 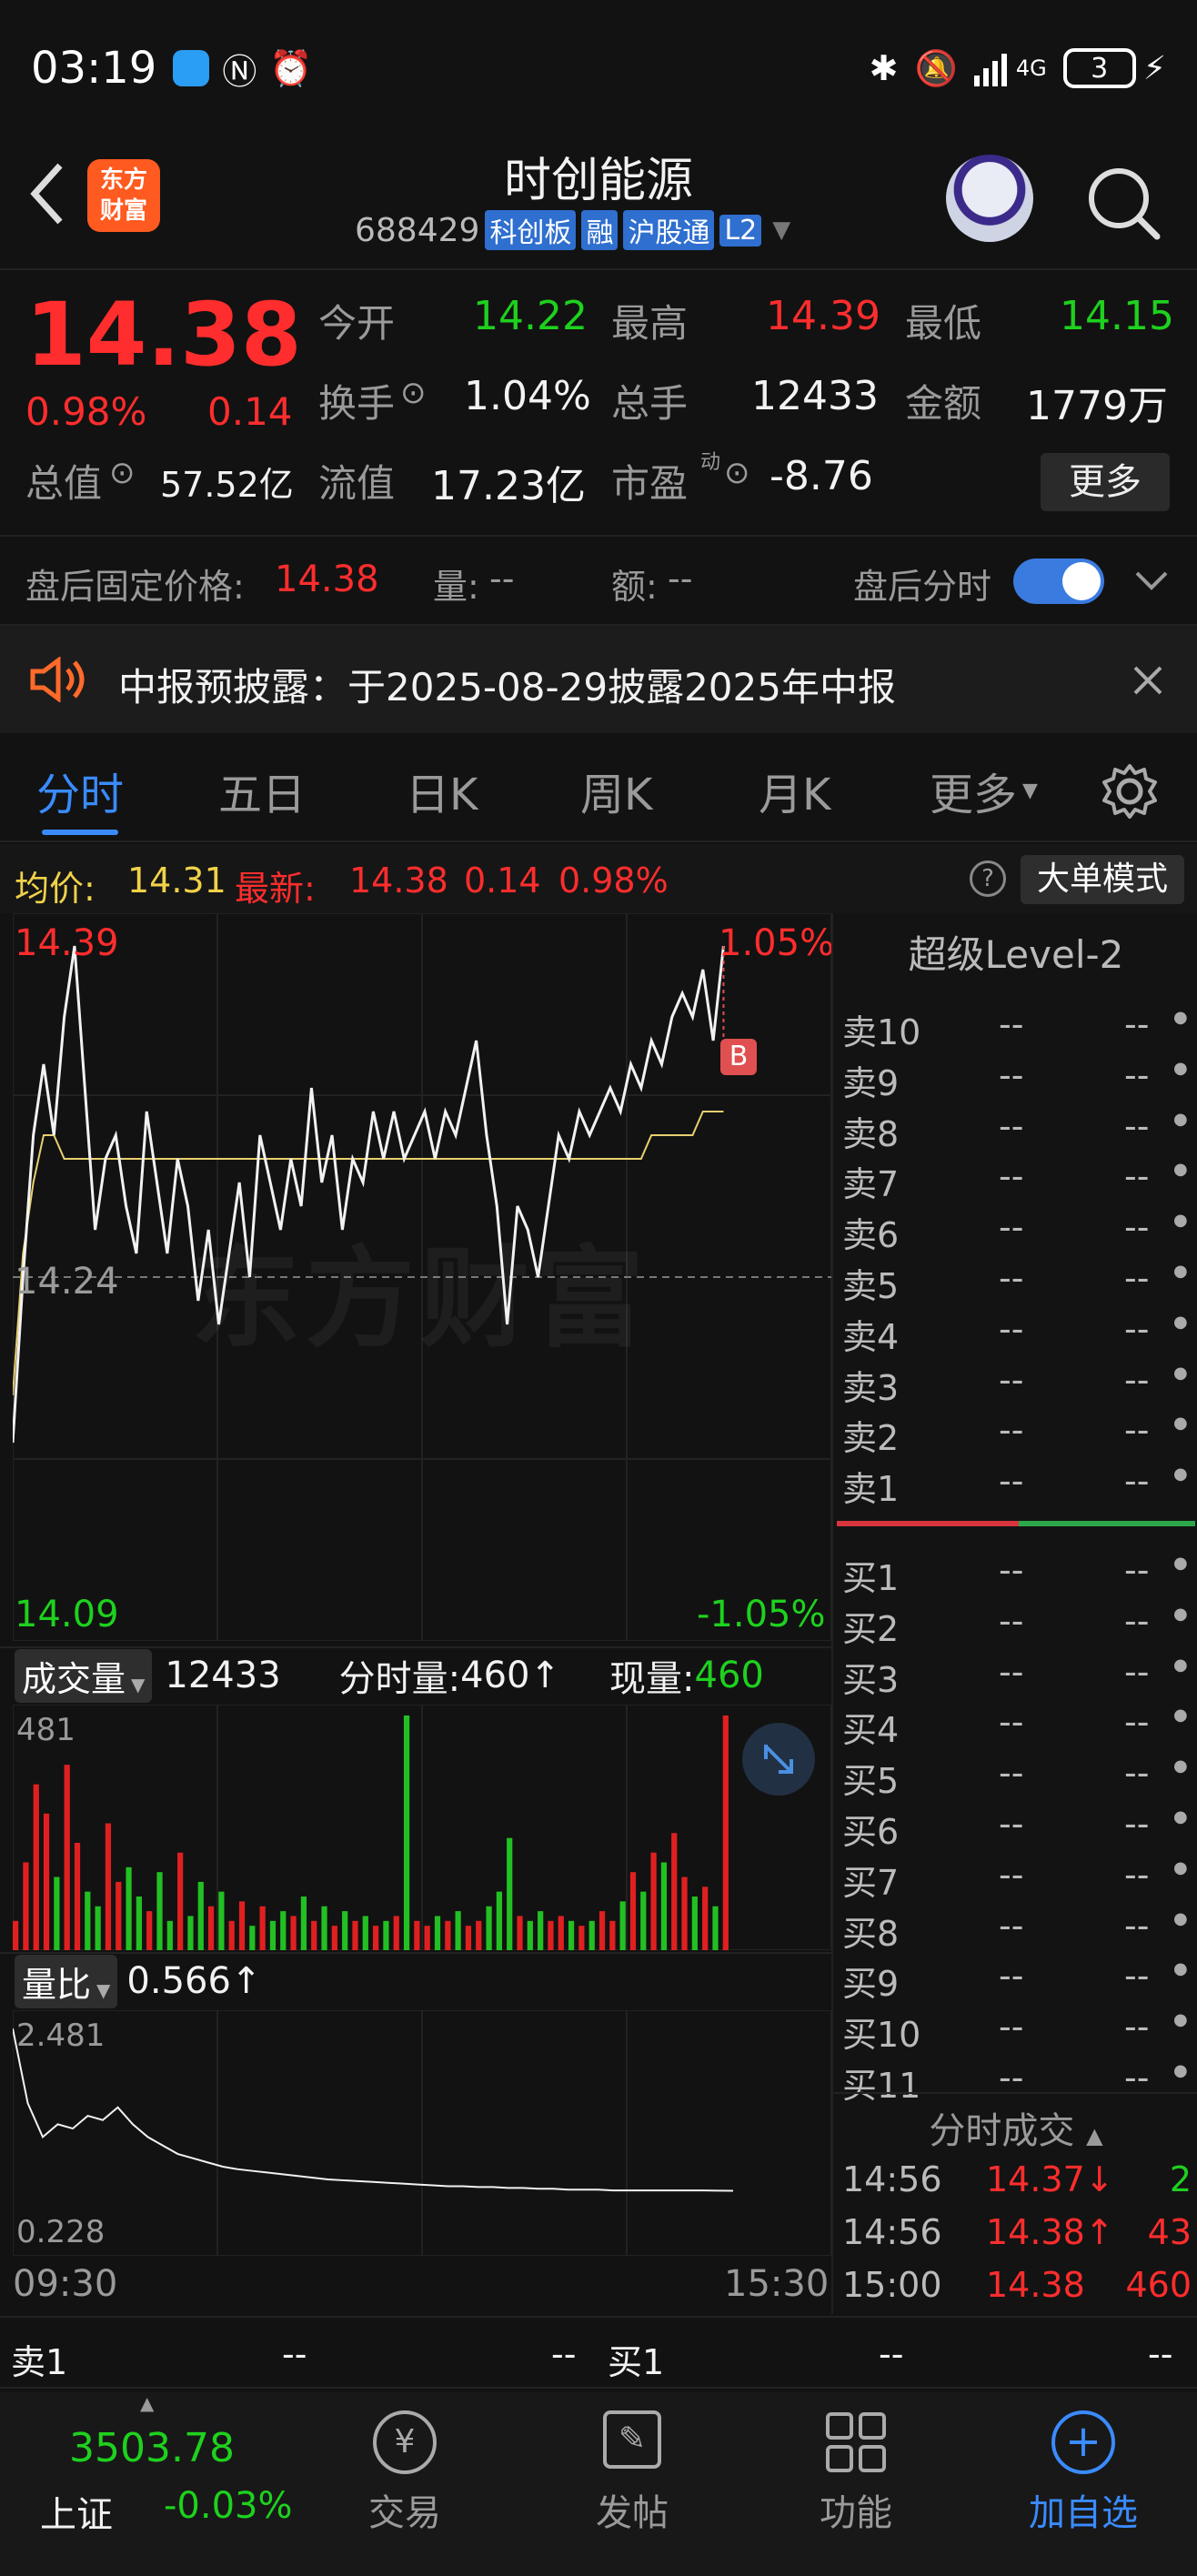 I want to click on now-volume-label: 现量:, so click(x=652, y=1679).